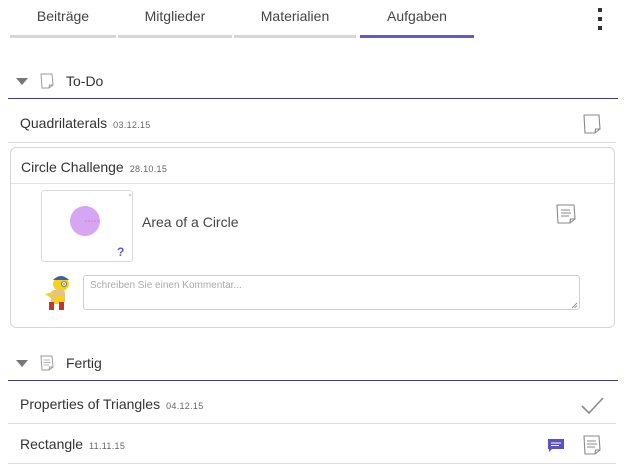  What do you see at coordinates (84, 363) in the screenshot?
I see `section-title: Fertig` at bounding box center [84, 363].